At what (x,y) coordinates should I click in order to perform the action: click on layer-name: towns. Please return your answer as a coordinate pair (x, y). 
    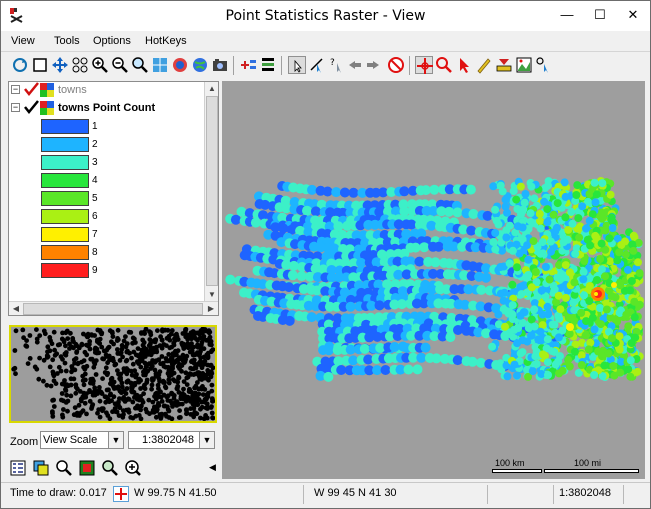
    Looking at the image, I should click on (72, 90).